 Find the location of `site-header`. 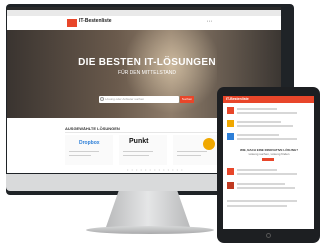

site-header is located at coordinates (144, 23).